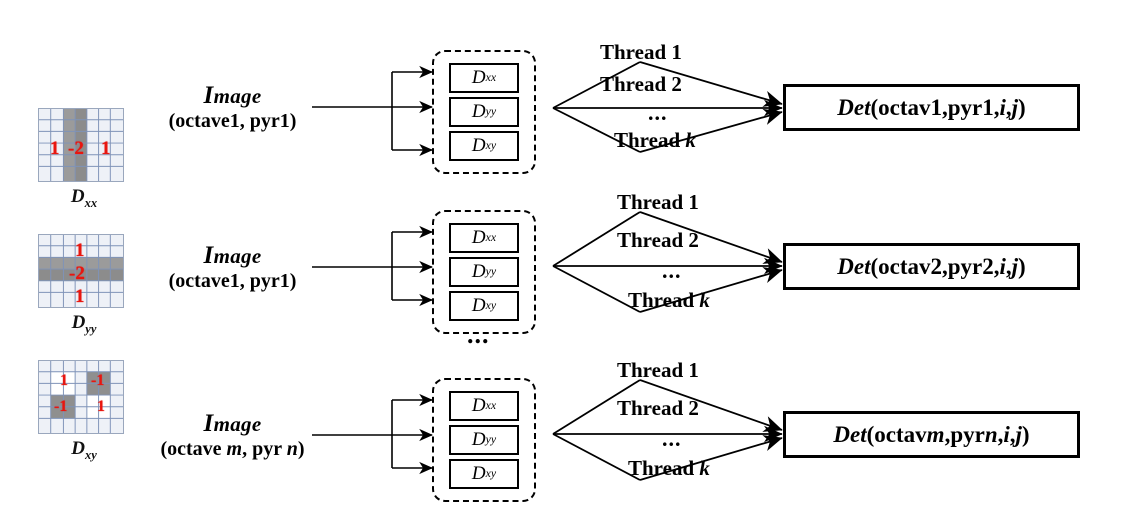 This screenshot has width=1125, height=516. I want to click on image-params-1: (octave1, pyr1), so click(232, 121).